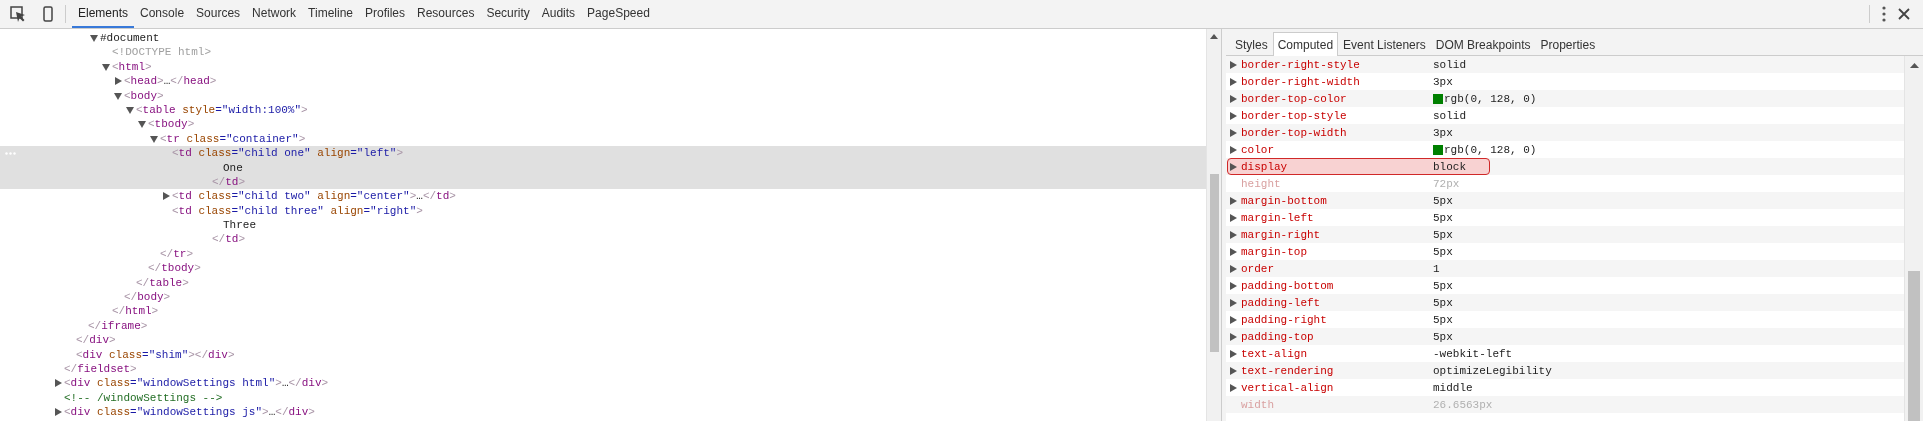 The height and width of the screenshot is (421, 1923). I want to click on property-row: padding-top 5px, so click(1565, 336).